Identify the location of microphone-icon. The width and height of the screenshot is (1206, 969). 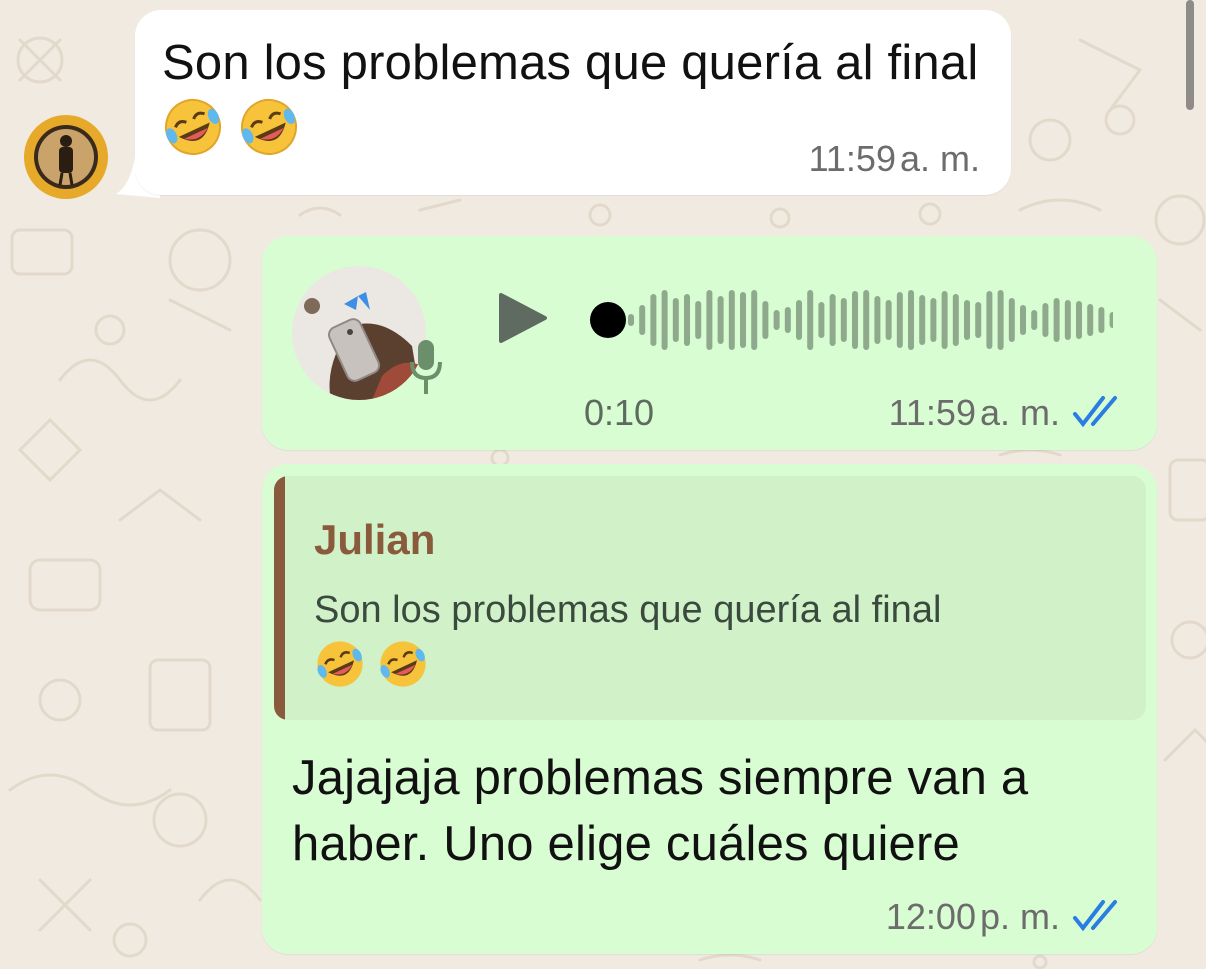
(426, 367).